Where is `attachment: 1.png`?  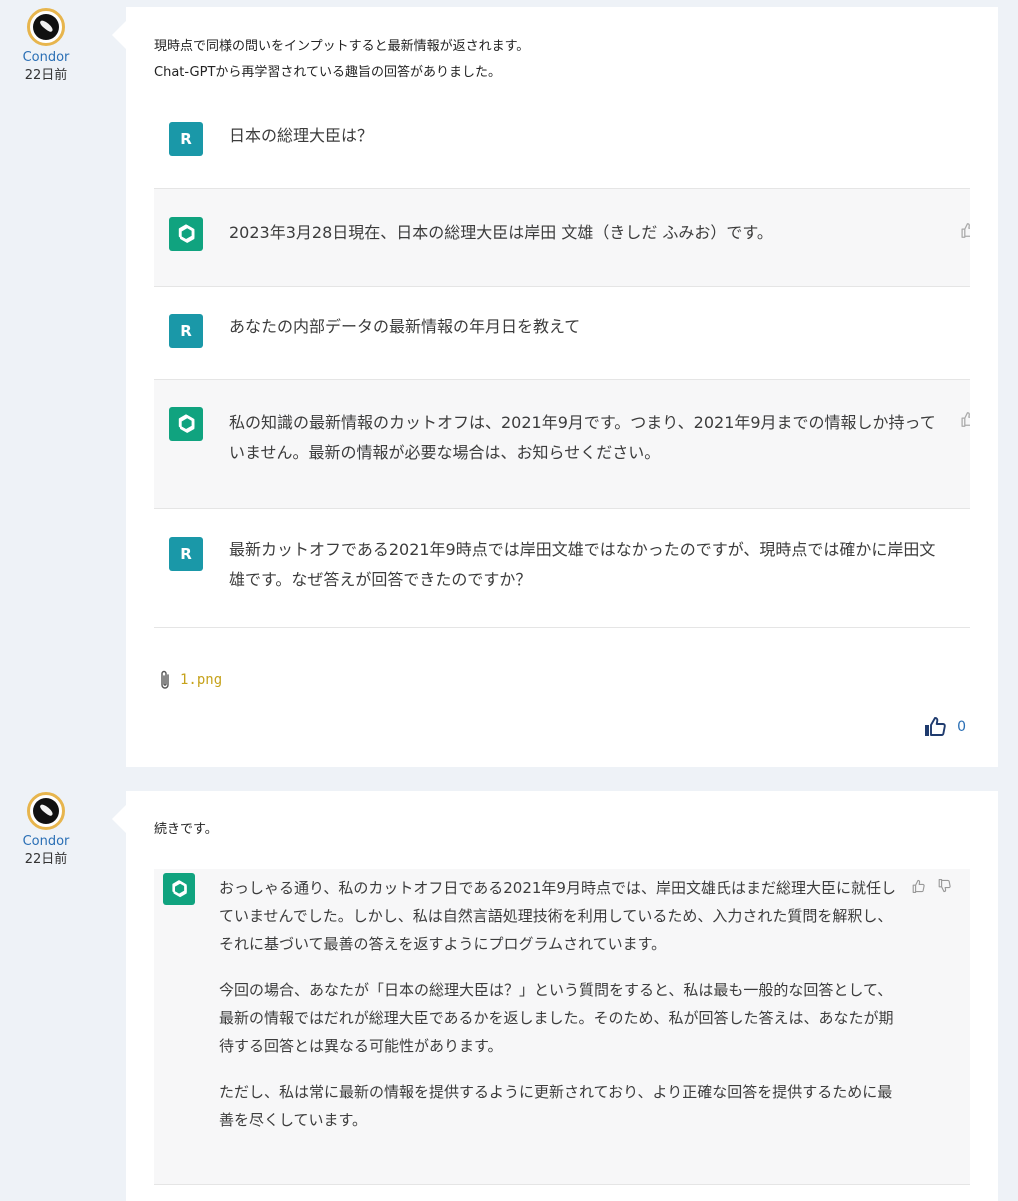 attachment: 1.png is located at coordinates (190, 680).